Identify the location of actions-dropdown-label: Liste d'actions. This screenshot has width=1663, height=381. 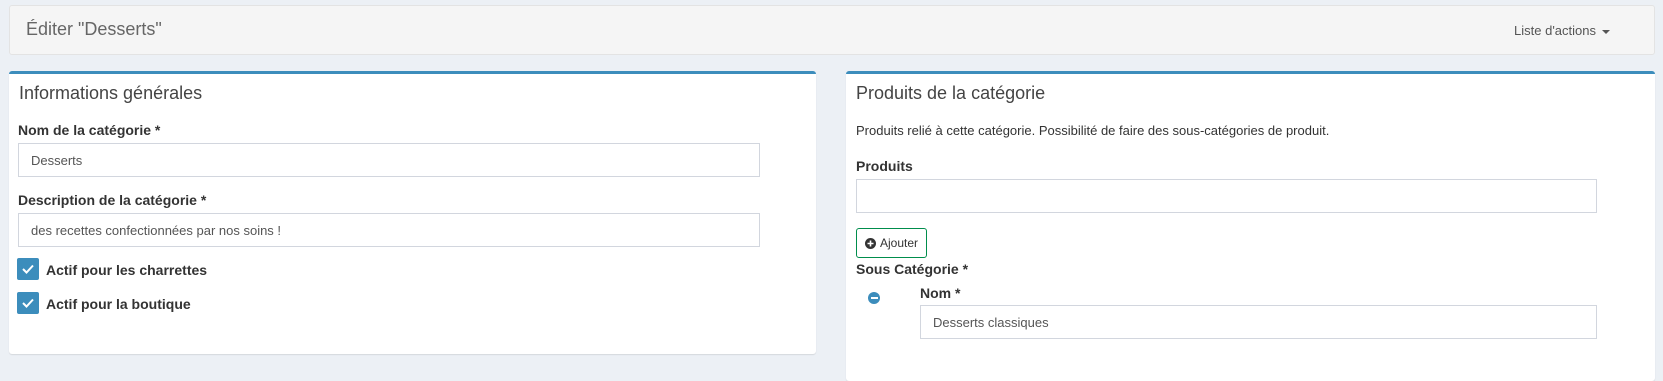
(1555, 30).